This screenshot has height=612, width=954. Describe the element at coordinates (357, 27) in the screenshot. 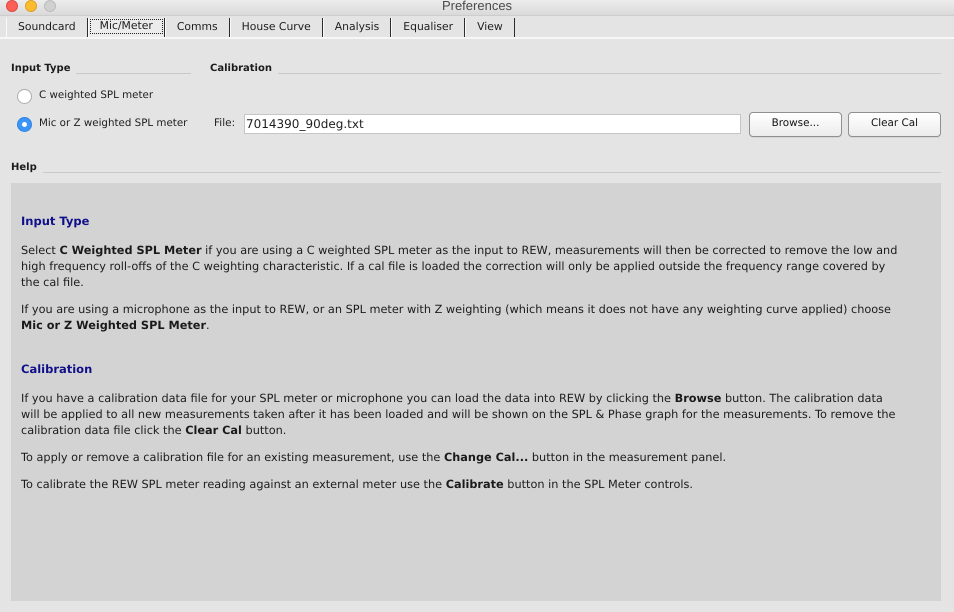

I see `tab: Analysis` at that location.